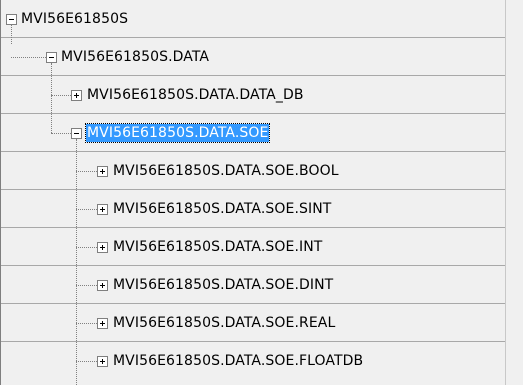  What do you see at coordinates (195, 95) in the screenshot?
I see `tree-node-label: MVI56E61850S.DATA.DATA_DB` at bounding box center [195, 95].